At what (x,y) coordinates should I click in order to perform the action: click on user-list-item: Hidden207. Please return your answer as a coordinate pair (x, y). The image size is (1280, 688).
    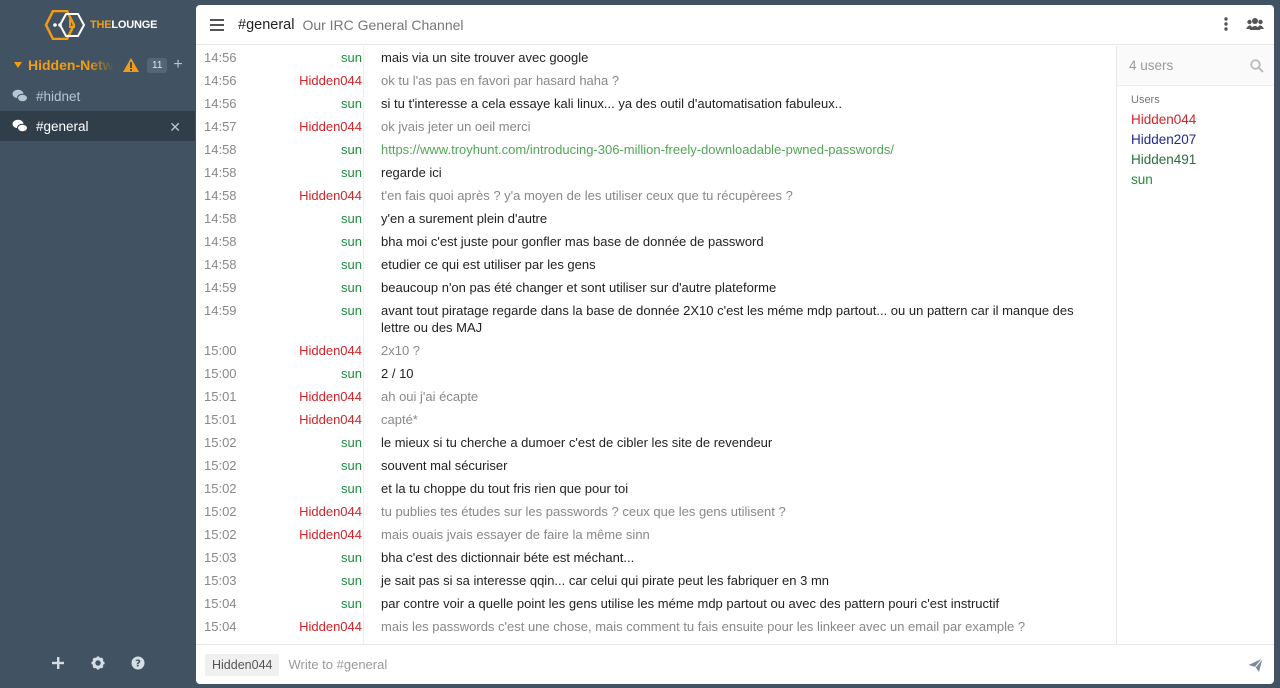
    Looking at the image, I should click on (1202, 140).